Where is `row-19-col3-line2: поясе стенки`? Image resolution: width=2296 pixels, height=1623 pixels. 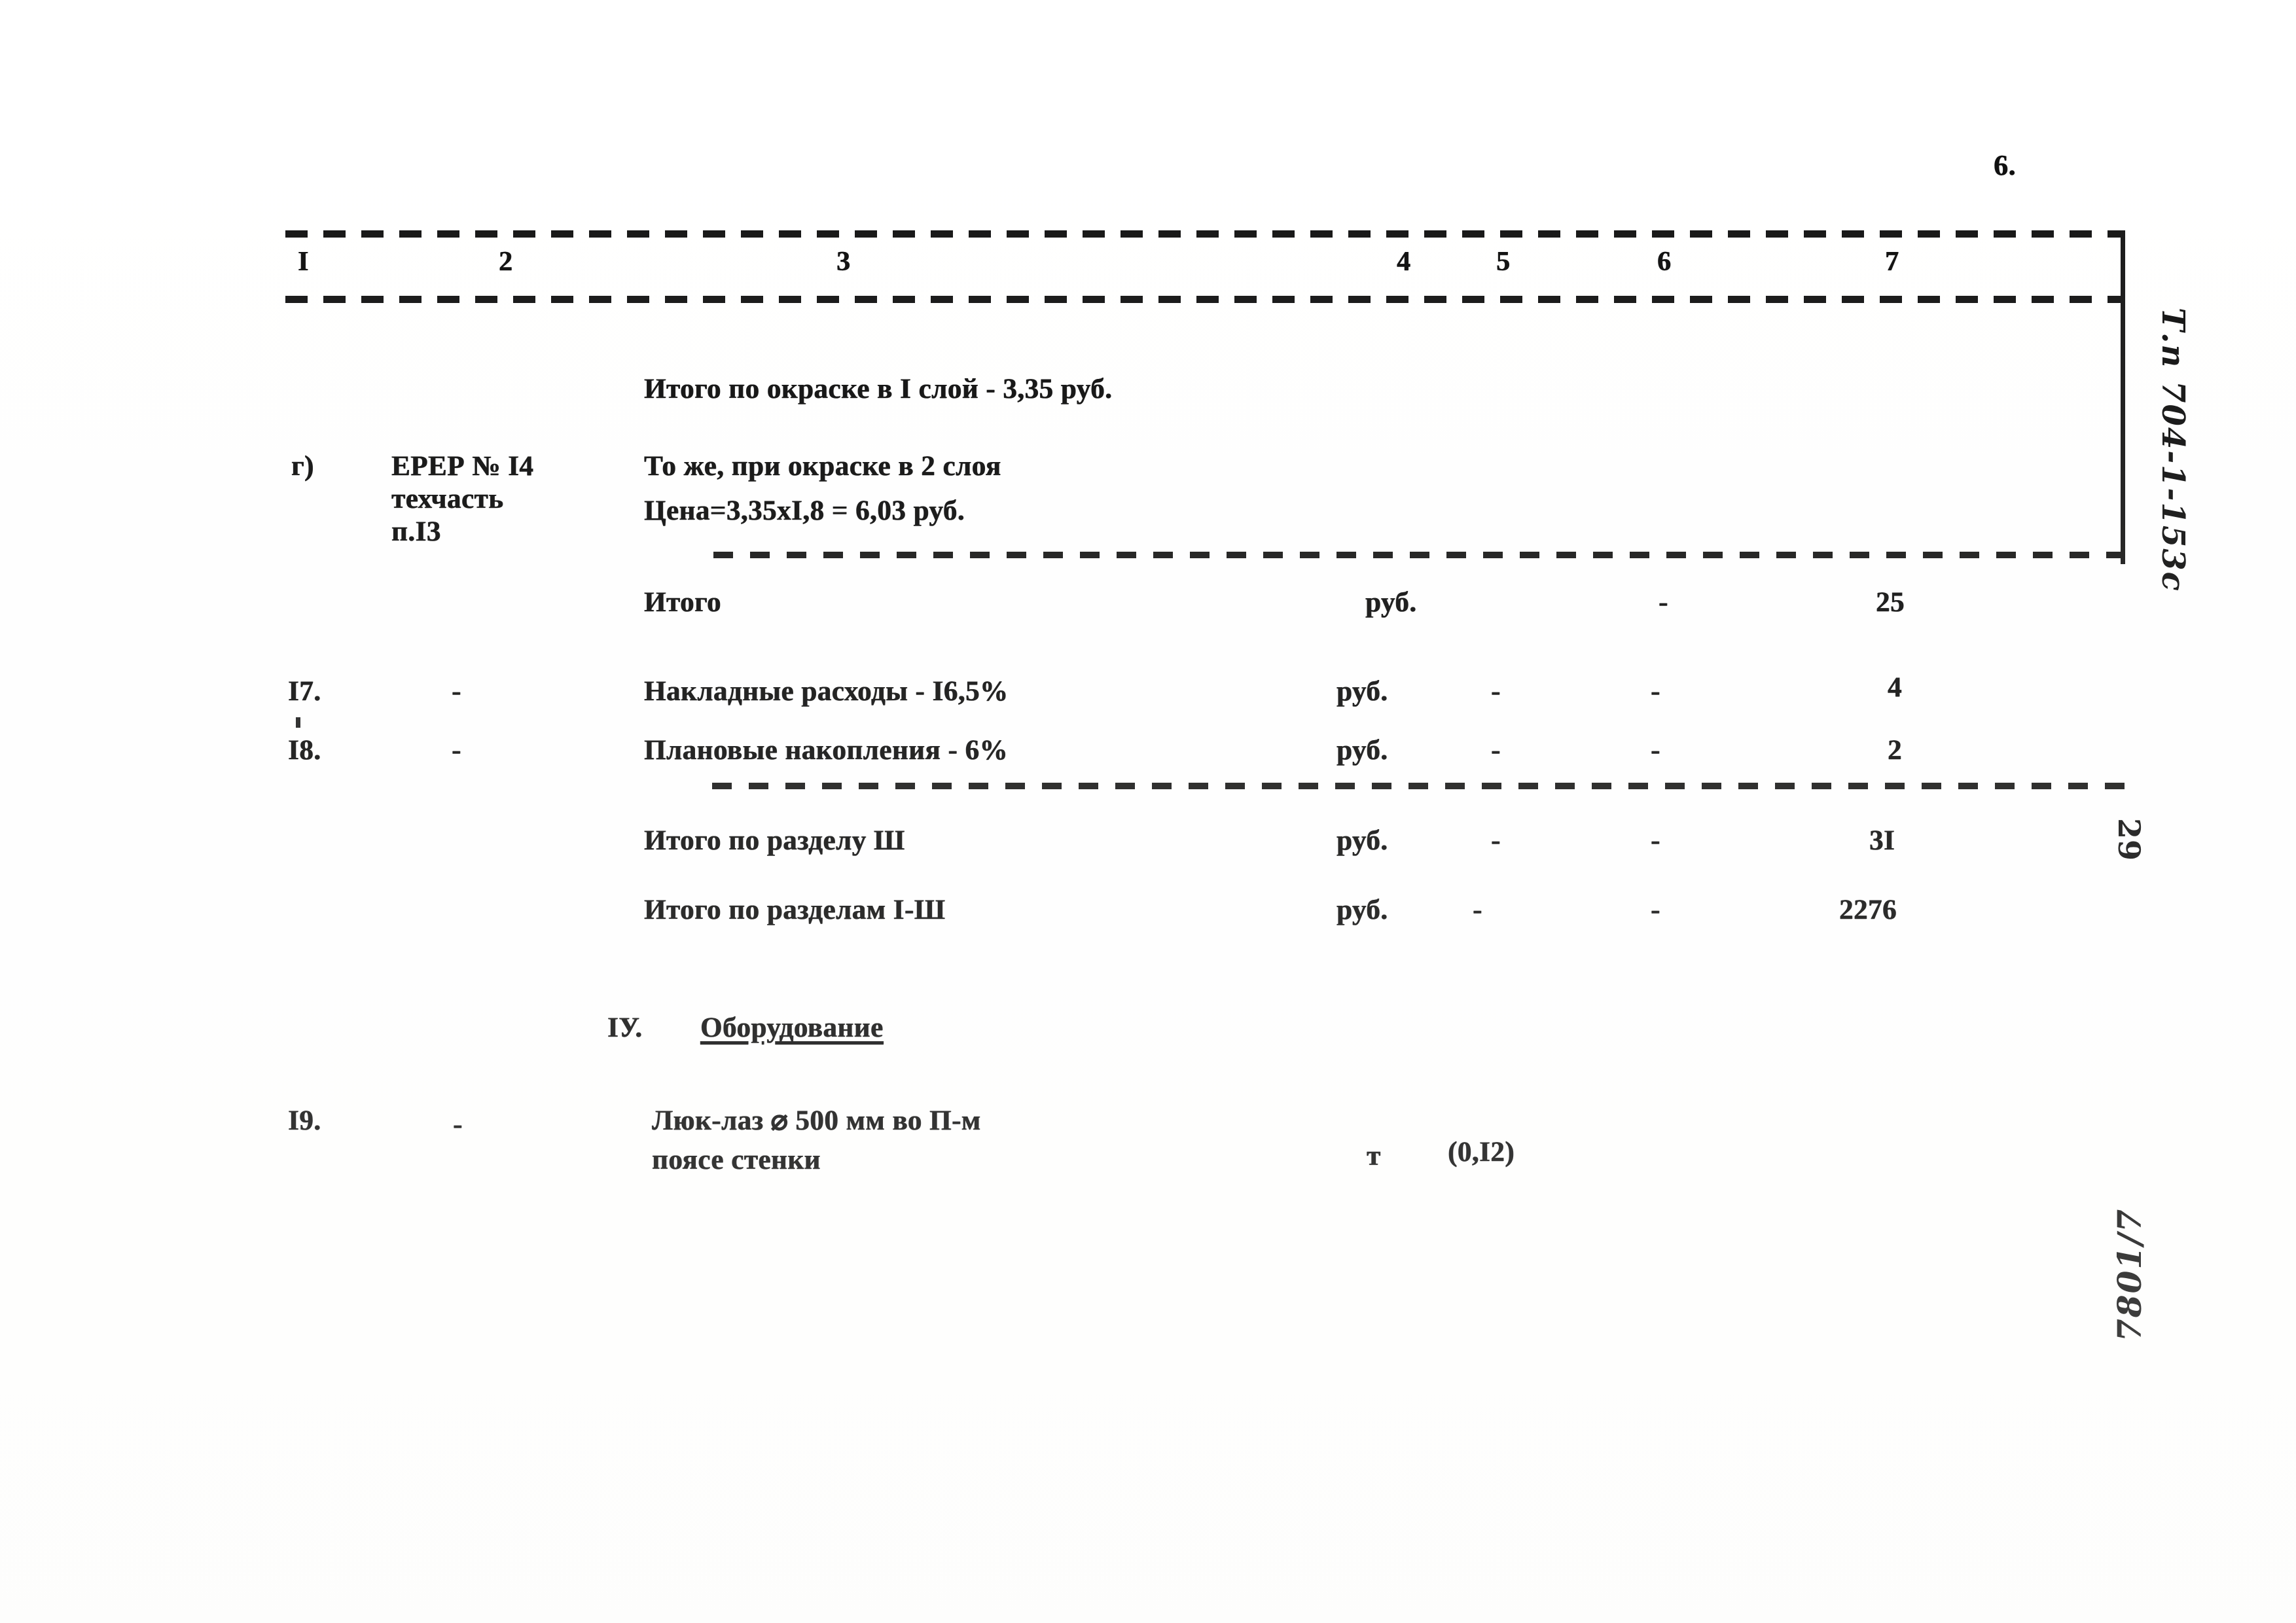
row-19-col3-line2: поясе стенки is located at coordinates (736, 1160).